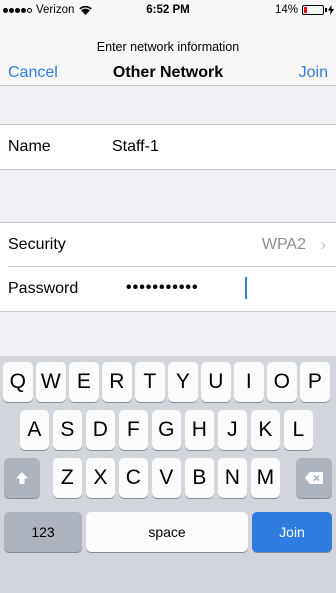 Image resolution: width=336 pixels, height=593 pixels. What do you see at coordinates (168, 72) in the screenshot?
I see `page-title: Other Network` at bounding box center [168, 72].